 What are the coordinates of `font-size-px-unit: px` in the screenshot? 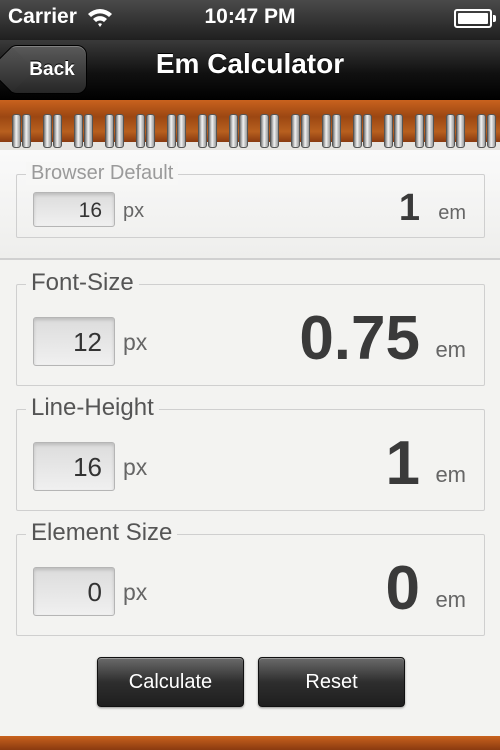 It's located at (135, 342).